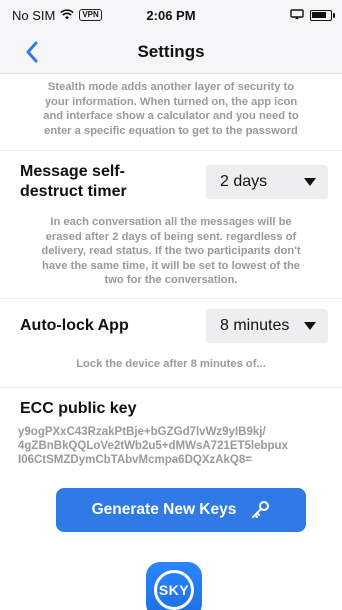 The image size is (342, 610). I want to click on ecc-key-title: ECC public key, so click(78, 408).